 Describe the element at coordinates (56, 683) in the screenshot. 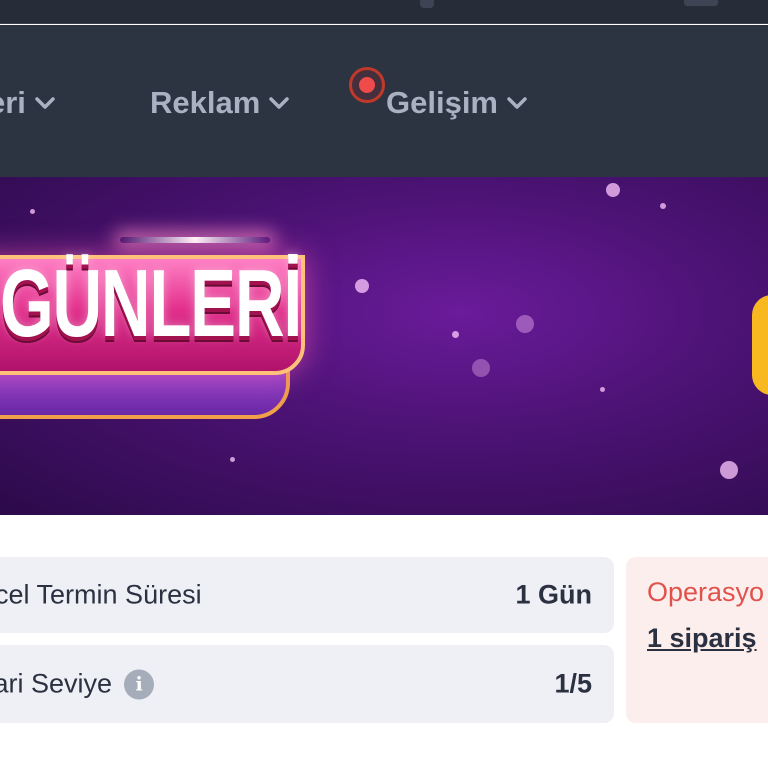

I see `seller-level-label: cari Seviye` at that location.